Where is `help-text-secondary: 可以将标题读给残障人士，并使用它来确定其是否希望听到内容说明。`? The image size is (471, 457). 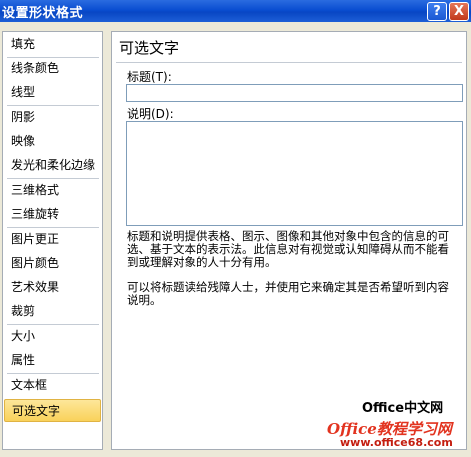
help-text-secondary: 可以将标题读给残障人士，并使用它来确定其是否希望听到内容说明。 is located at coordinates (288, 293).